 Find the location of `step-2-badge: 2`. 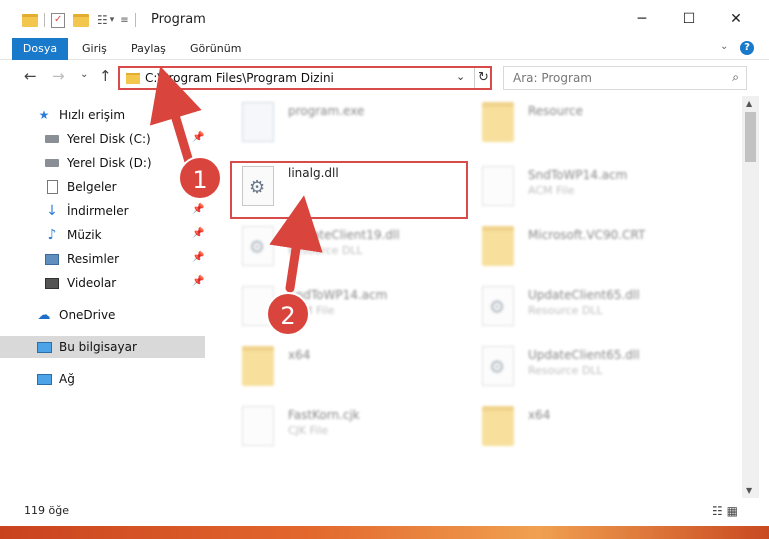

step-2-badge: 2 is located at coordinates (288, 314).